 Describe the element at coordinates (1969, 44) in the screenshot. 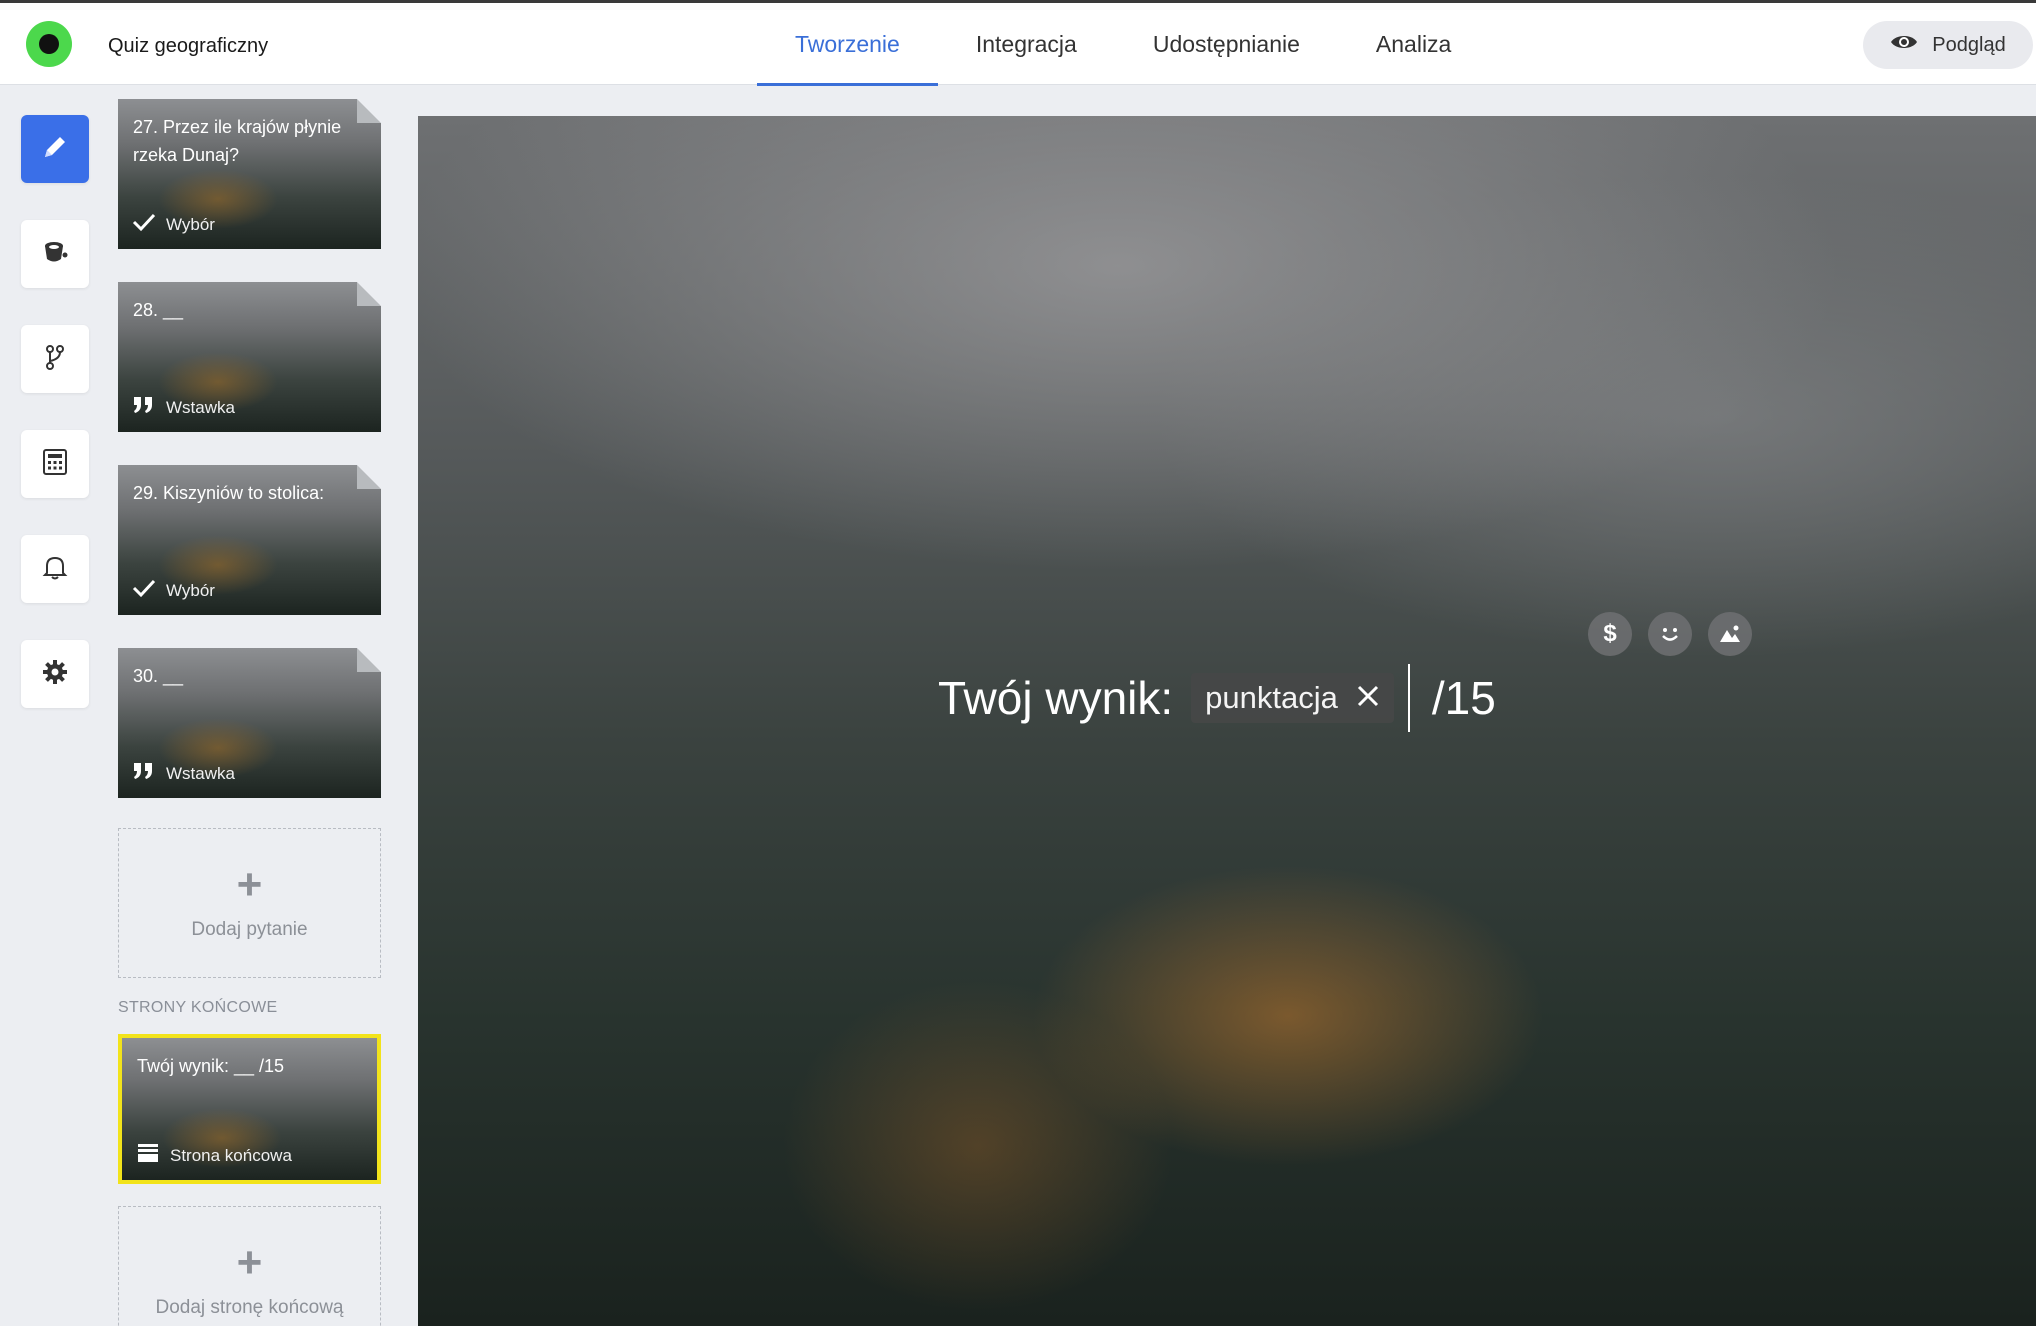

I see `preview-label: Podgląd` at that location.